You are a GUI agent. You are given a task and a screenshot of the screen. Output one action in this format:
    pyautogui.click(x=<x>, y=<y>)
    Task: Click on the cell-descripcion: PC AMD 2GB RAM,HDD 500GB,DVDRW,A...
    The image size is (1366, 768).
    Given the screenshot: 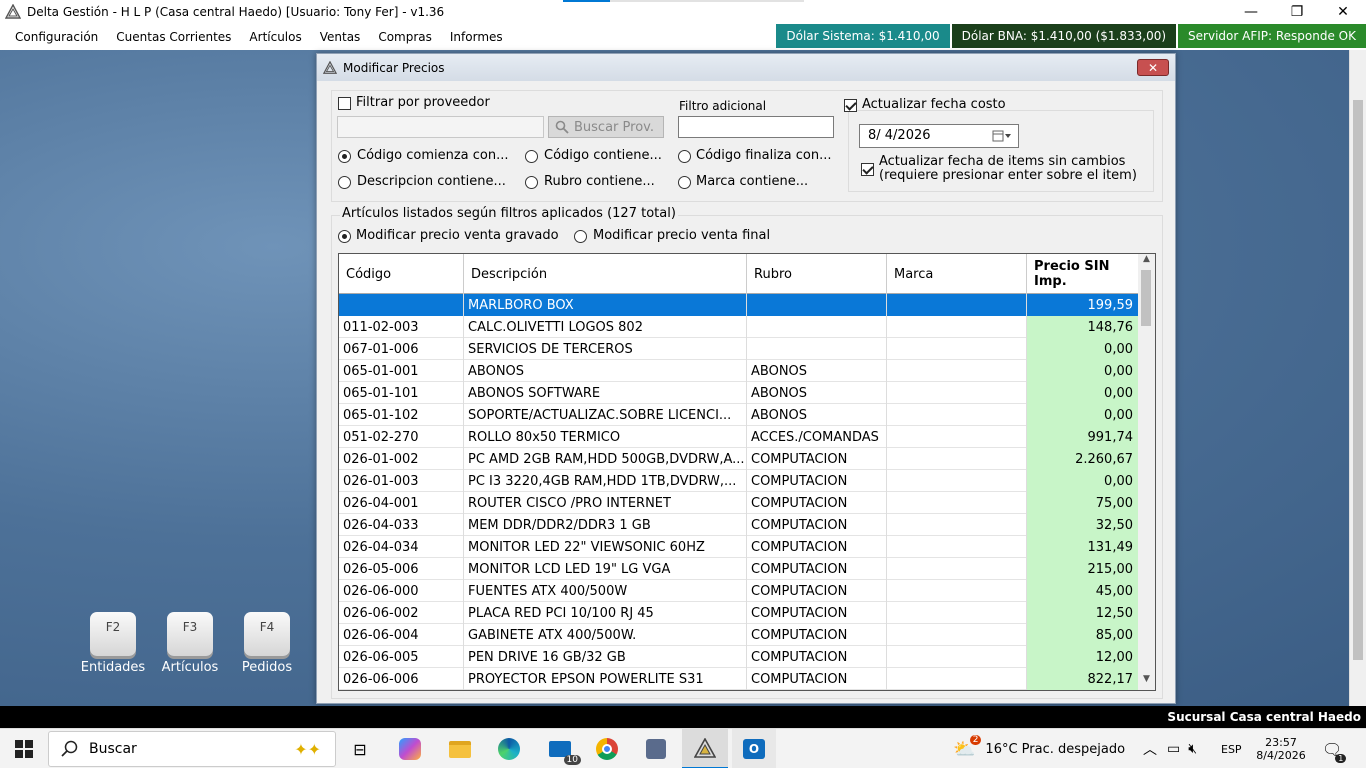 What is the action you would take?
    pyautogui.click(x=605, y=459)
    